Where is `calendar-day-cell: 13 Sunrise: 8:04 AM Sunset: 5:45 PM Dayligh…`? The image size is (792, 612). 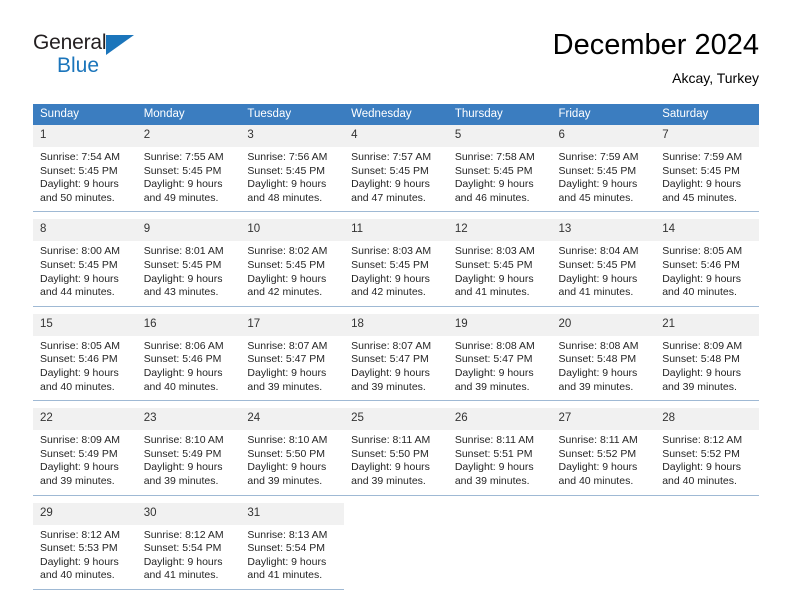
calendar-day-cell: 13 Sunrise: 8:04 AM Sunset: 5:45 PM Dayligh… is located at coordinates (603, 263).